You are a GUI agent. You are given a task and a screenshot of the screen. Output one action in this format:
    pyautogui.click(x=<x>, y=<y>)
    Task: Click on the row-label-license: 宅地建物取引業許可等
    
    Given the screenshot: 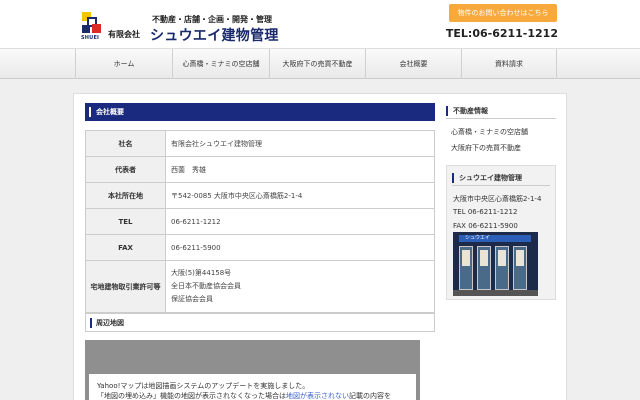 What is the action you would take?
    pyautogui.click(x=125, y=286)
    